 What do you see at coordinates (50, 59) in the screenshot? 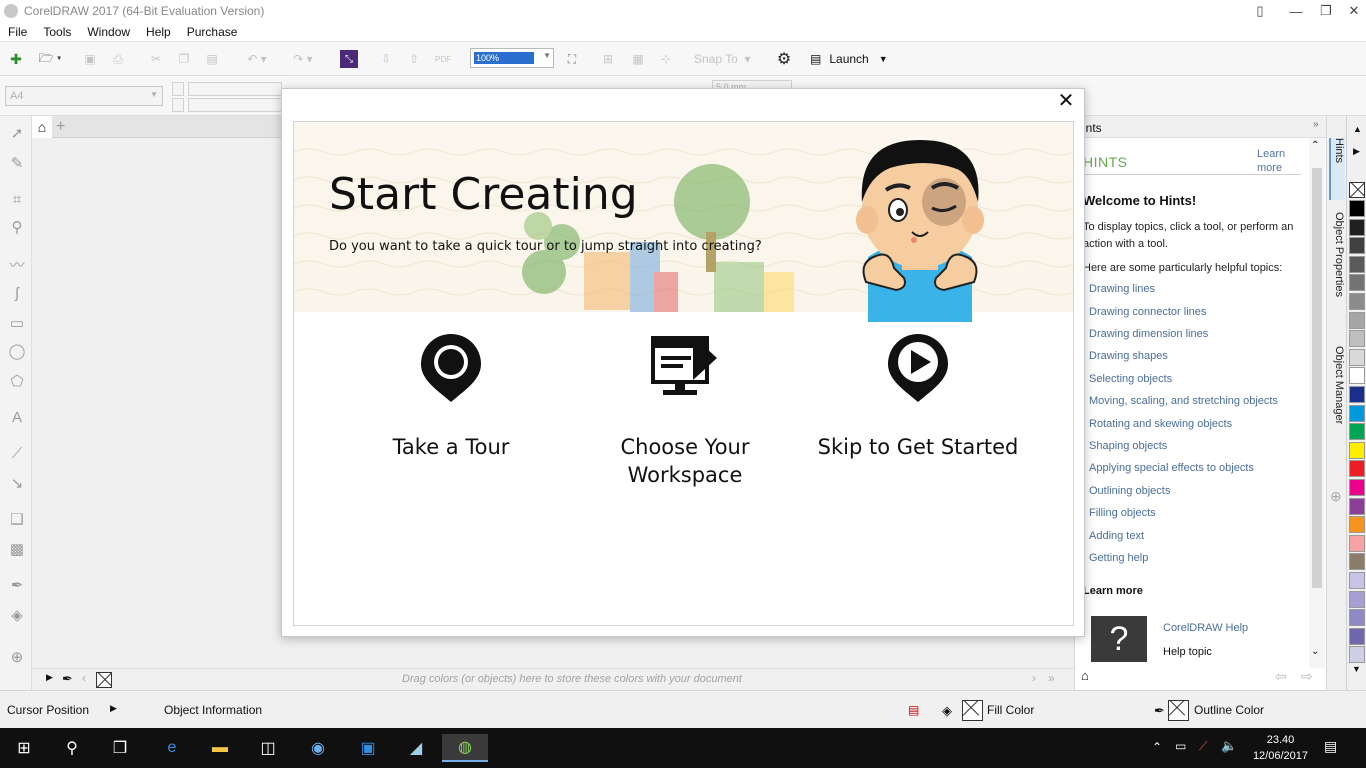
I see `open-icon: 🗁 ▾` at bounding box center [50, 59].